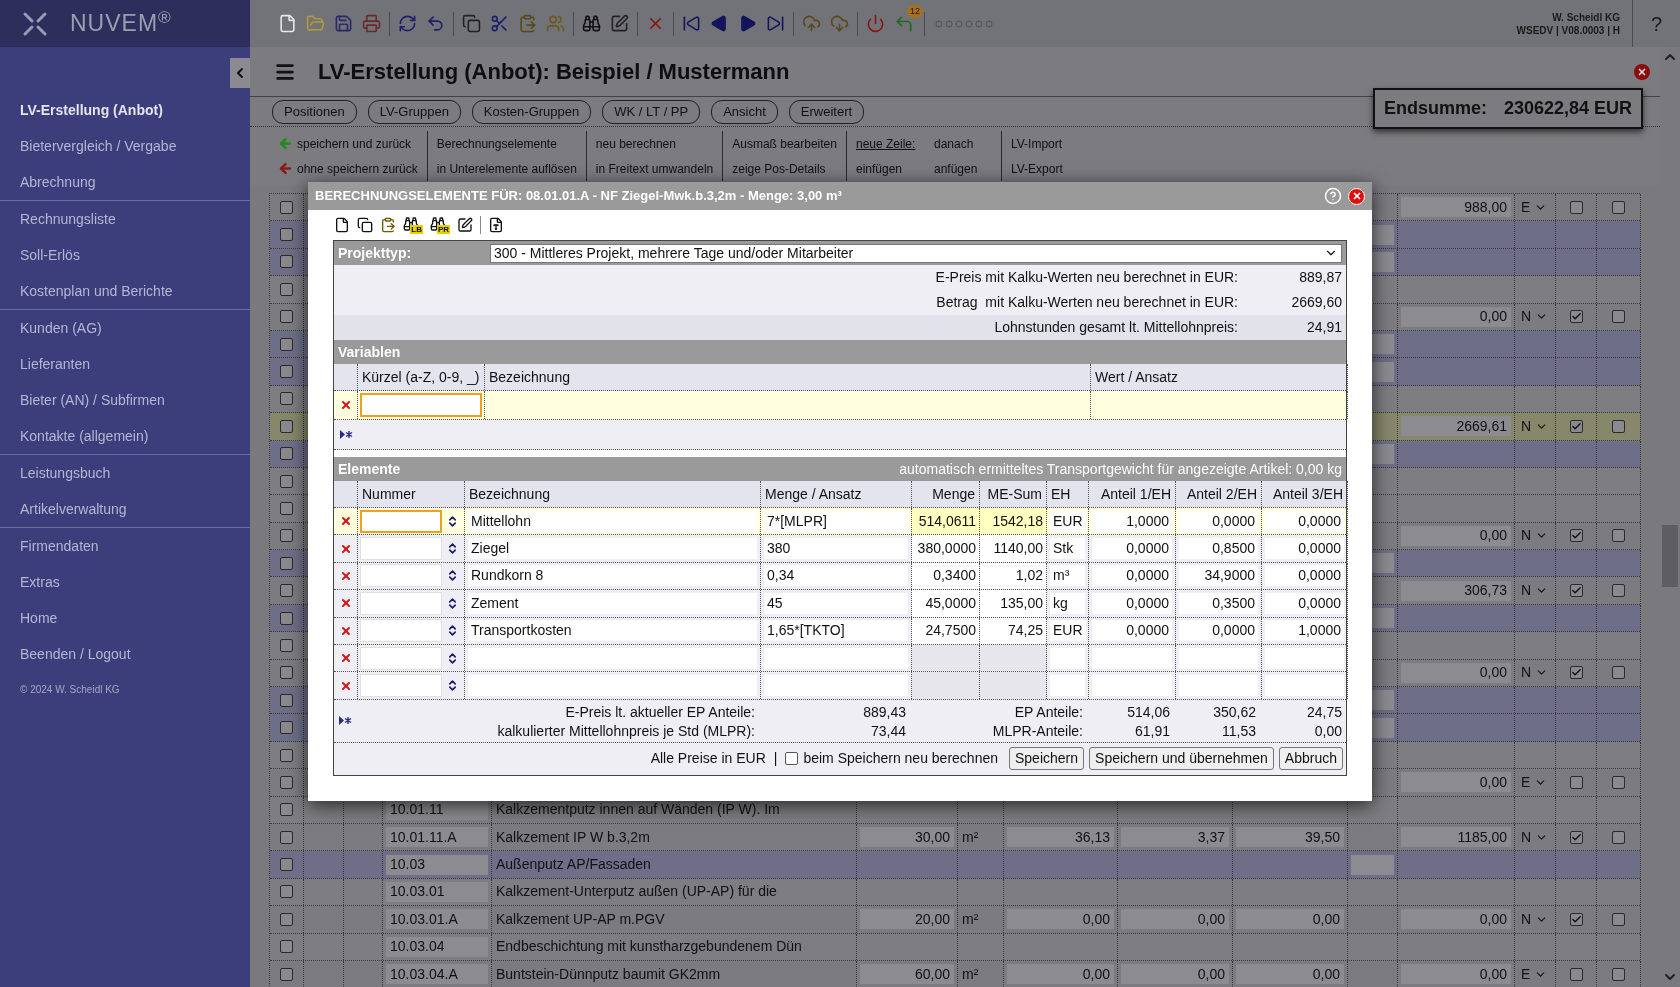 This screenshot has width=1680, height=987. Describe the element at coordinates (836, 631) in the screenshot. I see `input-field: 1,65*[TKTO]` at that location.